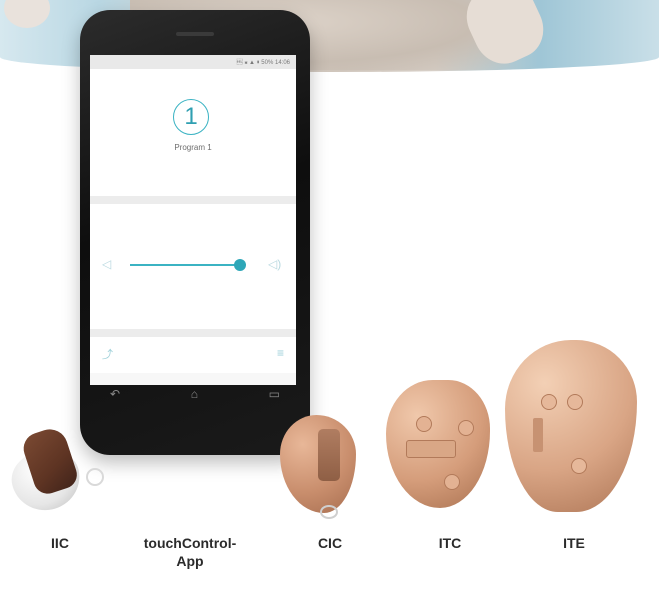  I want to click on ite-faceplate, so click(538, 435).